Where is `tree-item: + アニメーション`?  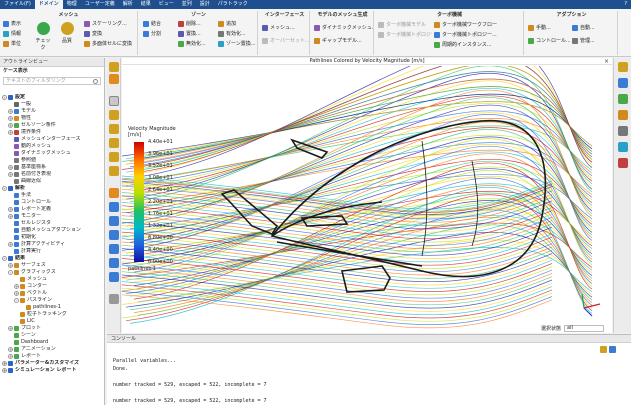 tree-item: + アニメーション is located at coordinates (52, 349).